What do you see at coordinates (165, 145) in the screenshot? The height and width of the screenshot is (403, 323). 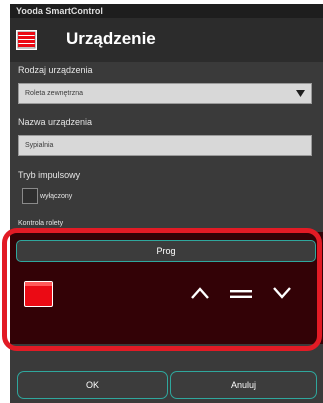 I see `device-name-field: Sypialnia` at bounding box center [165, 145].